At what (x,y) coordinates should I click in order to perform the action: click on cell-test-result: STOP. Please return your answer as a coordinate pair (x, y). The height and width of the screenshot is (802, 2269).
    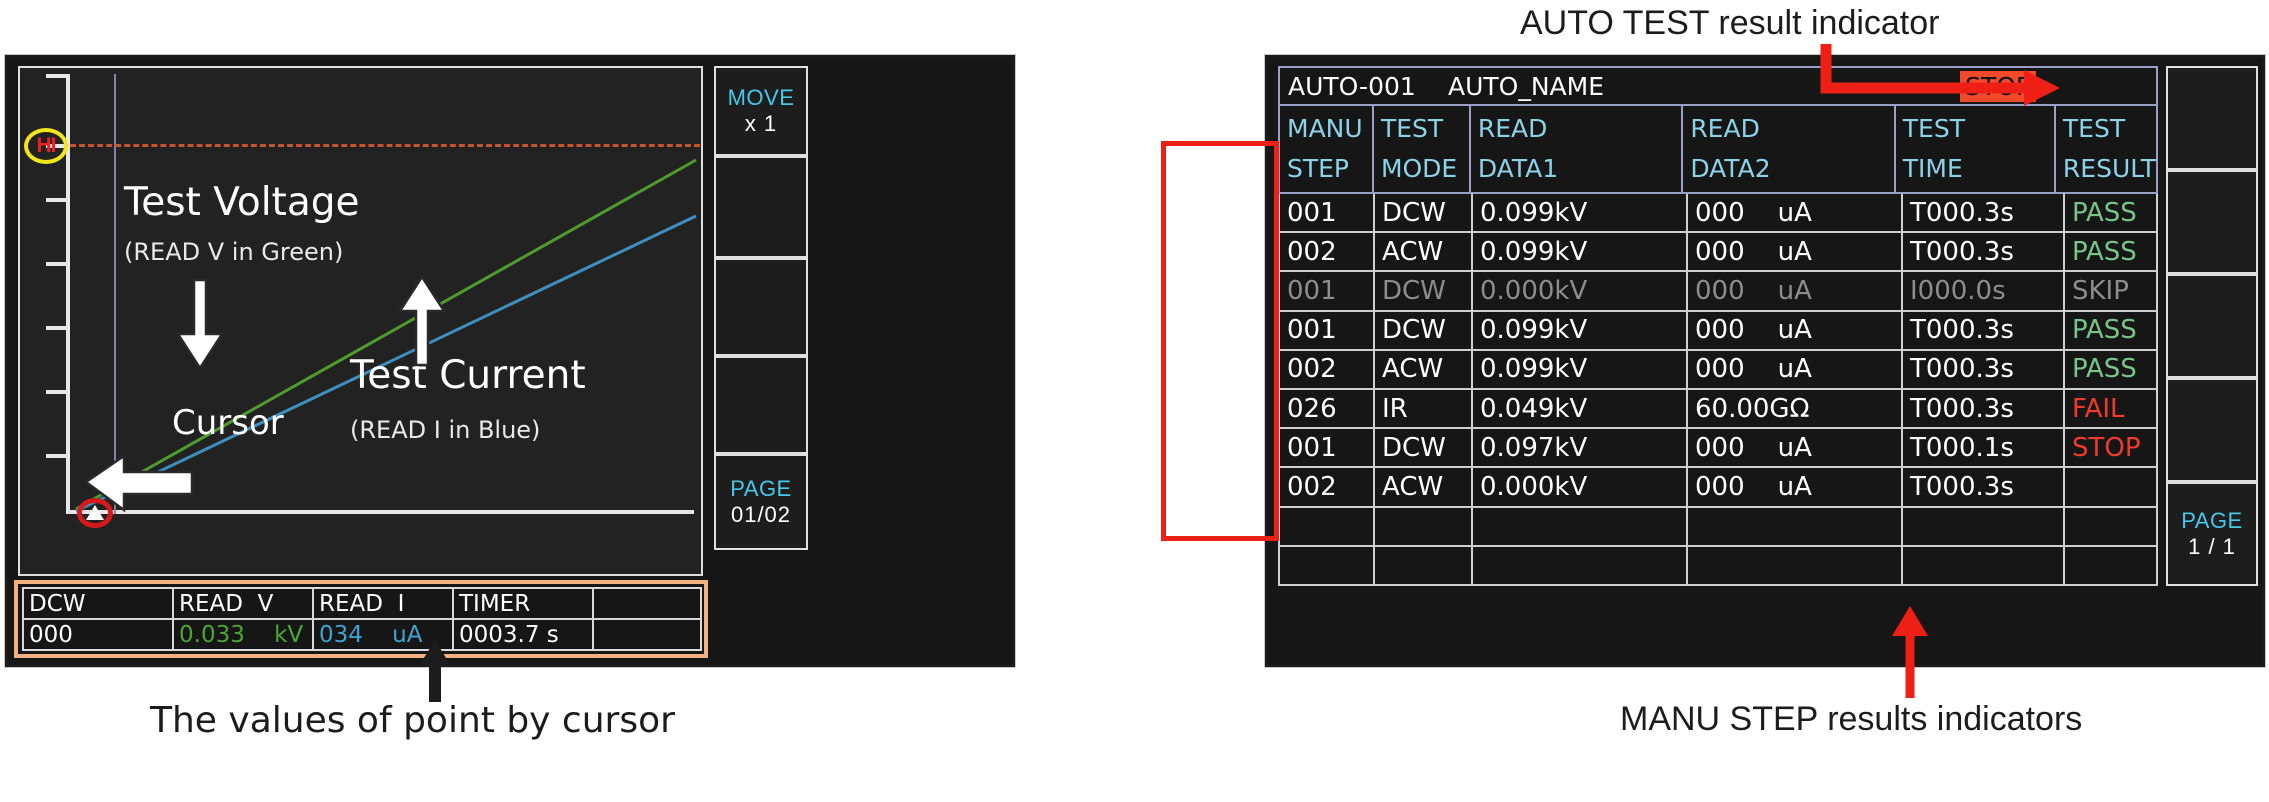
    Looking at the image, I should click on (2106, 447).